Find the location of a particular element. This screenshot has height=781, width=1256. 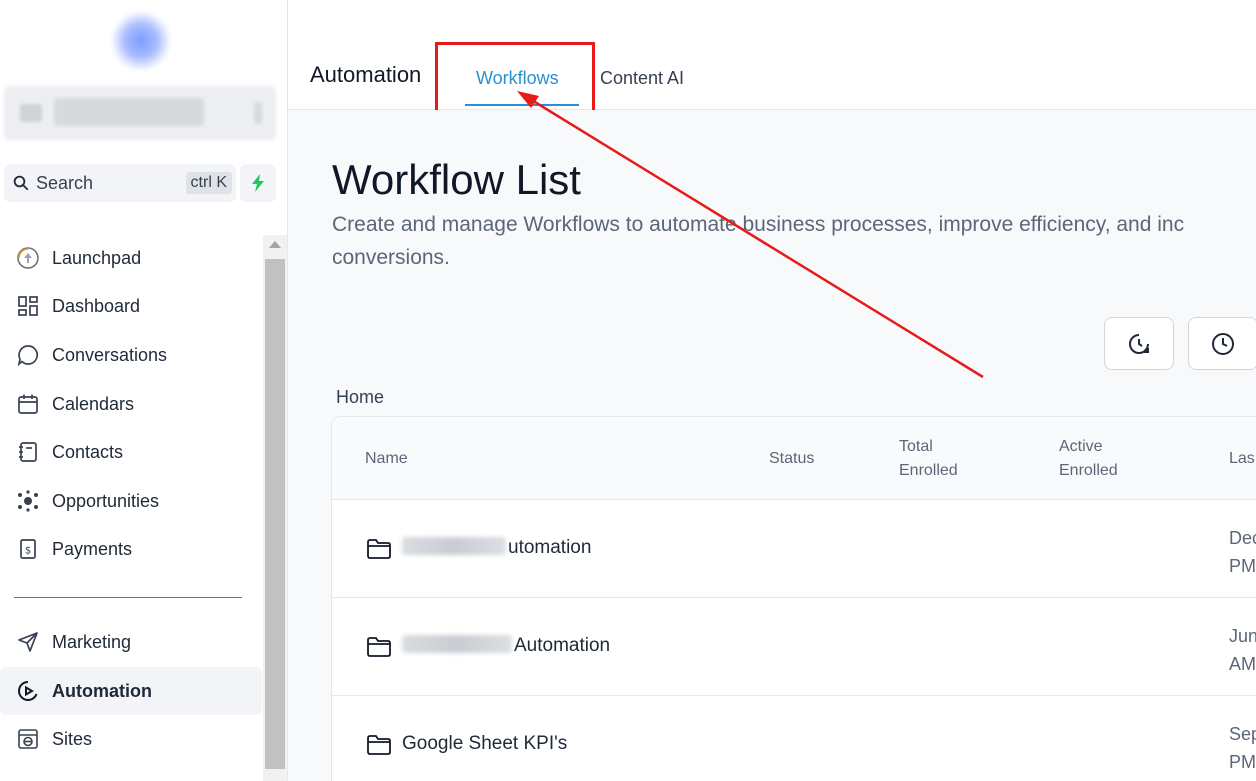

sidebar-item-label: Sites is located at coordinates (72, 738).